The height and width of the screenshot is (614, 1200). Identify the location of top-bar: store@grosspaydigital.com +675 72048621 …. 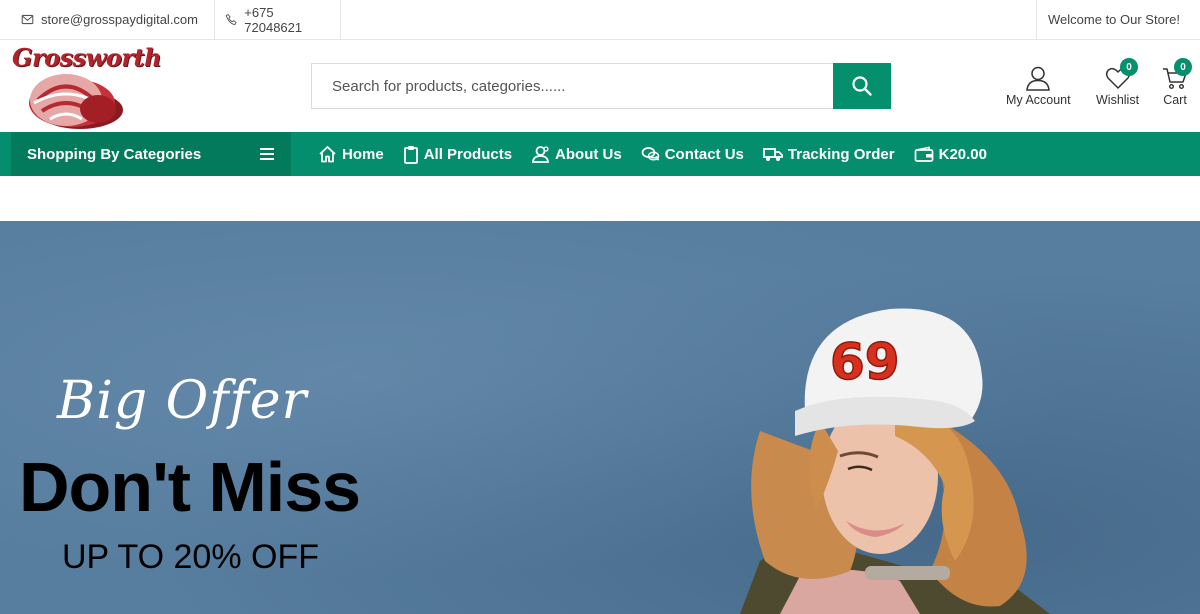
(600, 20).